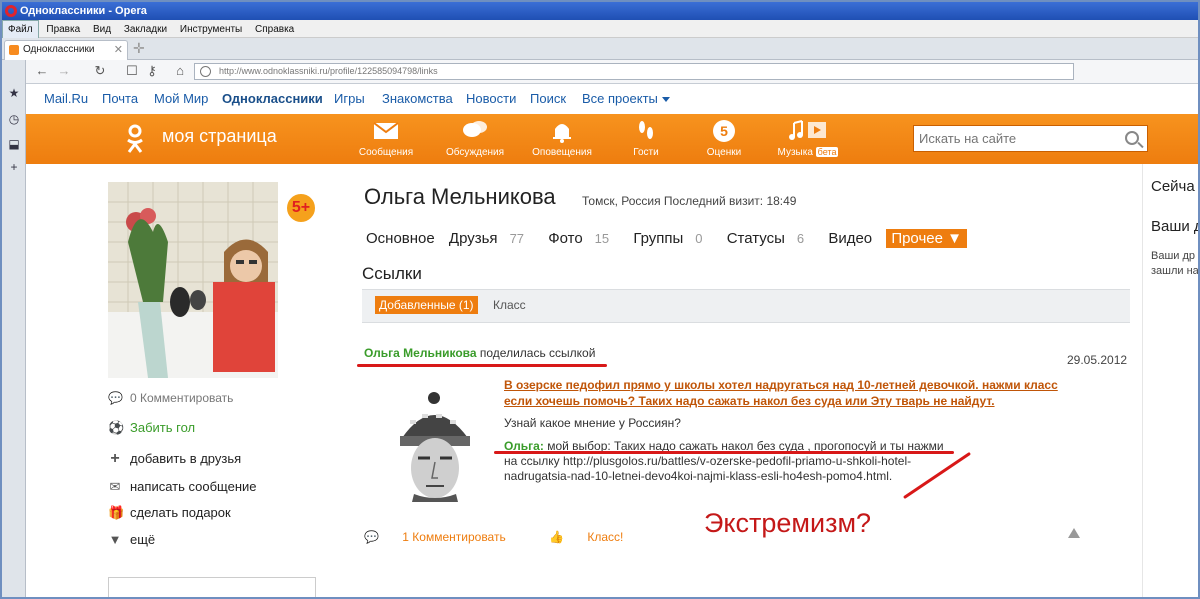  Describe the element at coordinates (135, 139) in the screenshot. I see `ok-logo-icon` at that location.